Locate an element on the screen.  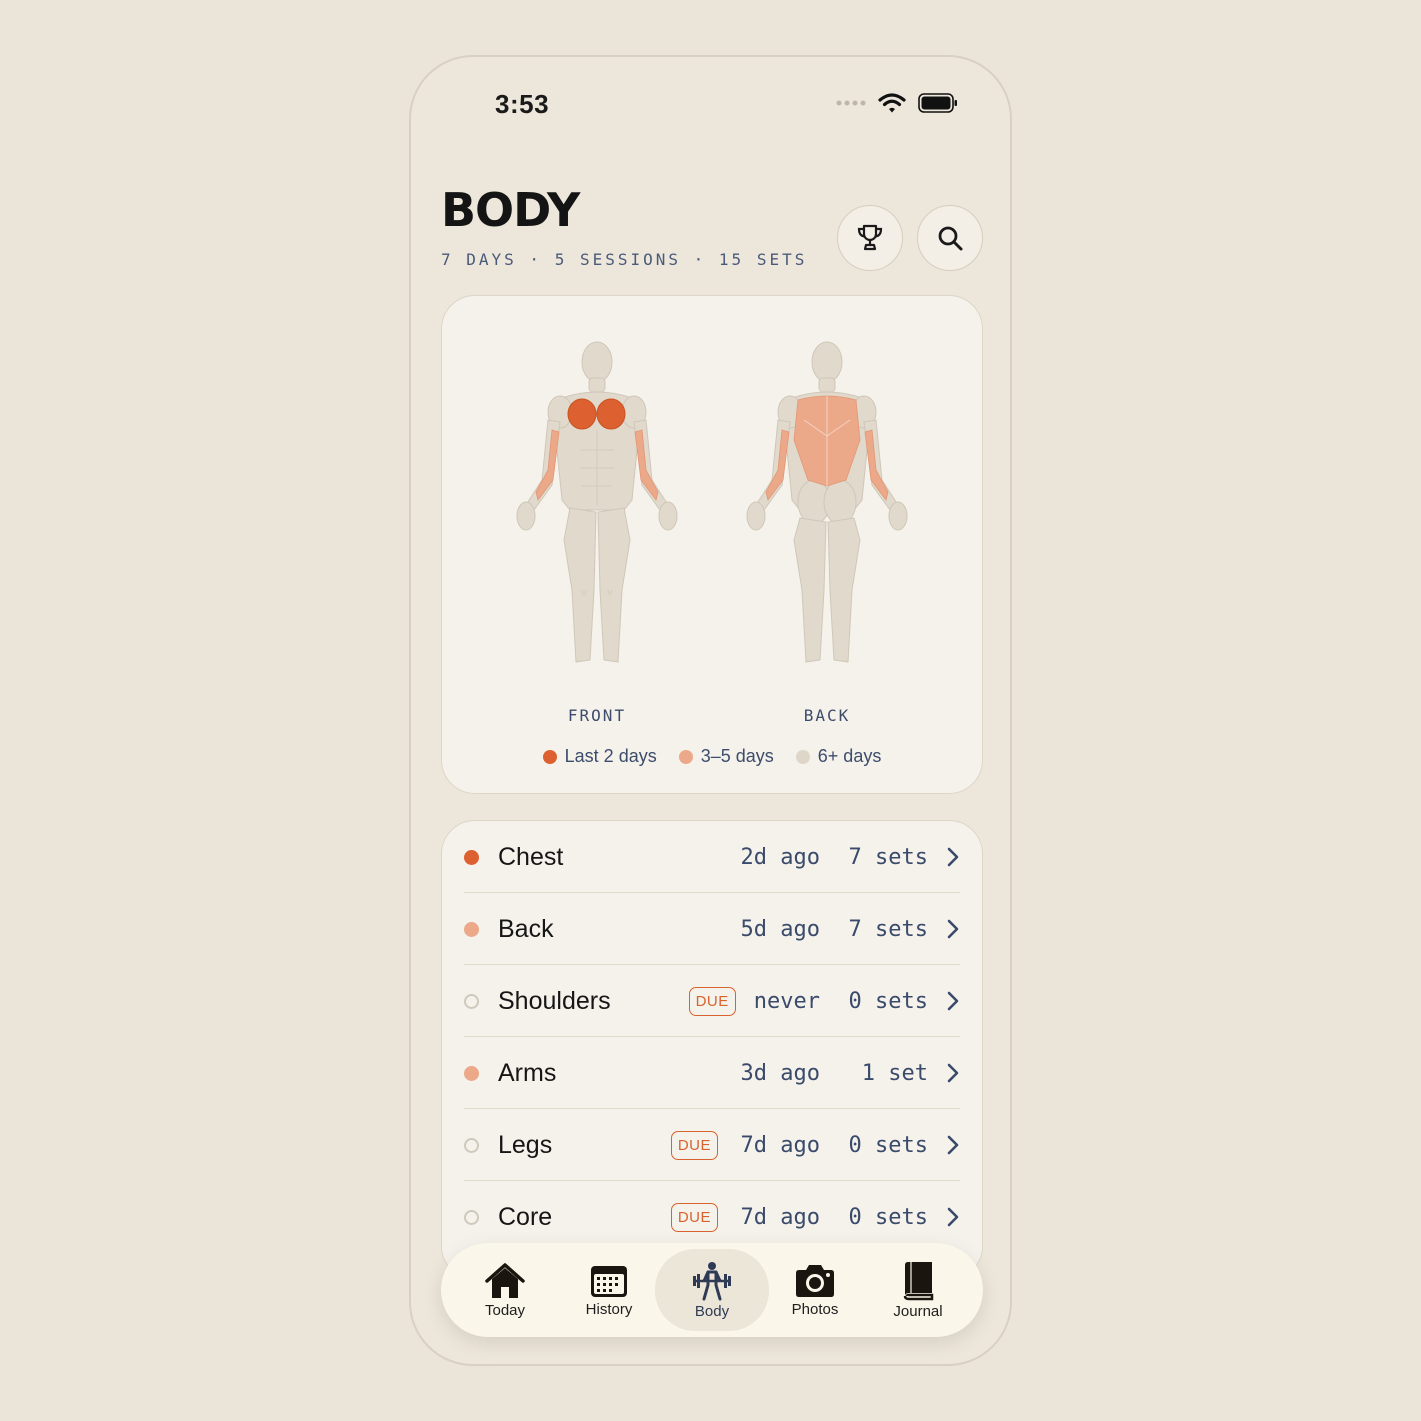
muscle-name: Core is located at coordinates (525, 1216).